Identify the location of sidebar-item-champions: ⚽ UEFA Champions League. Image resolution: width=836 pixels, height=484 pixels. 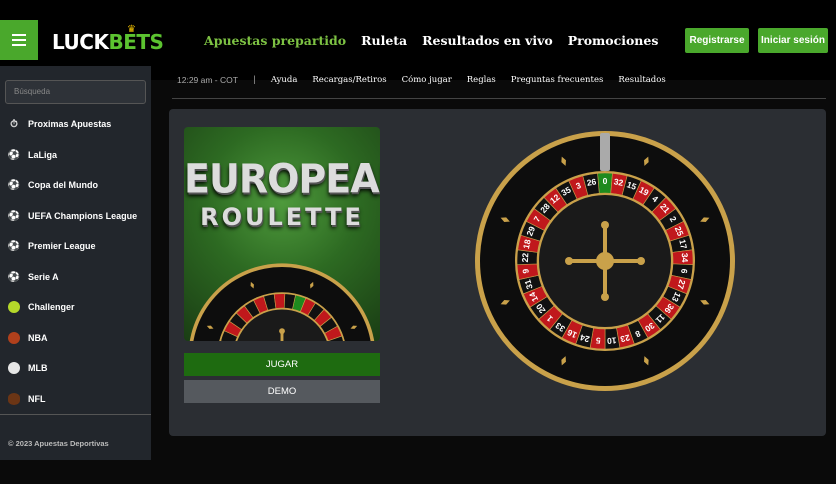
(72, 216).